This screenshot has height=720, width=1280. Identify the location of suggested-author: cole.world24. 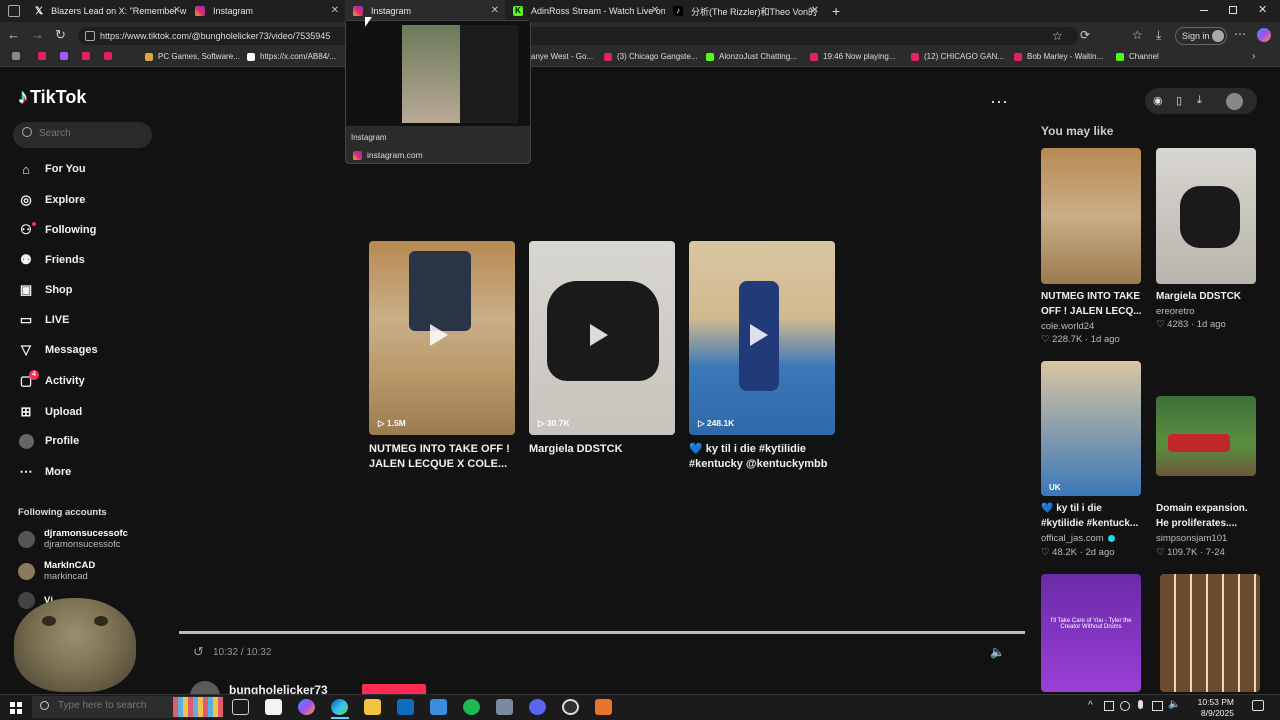
(1067, 326).